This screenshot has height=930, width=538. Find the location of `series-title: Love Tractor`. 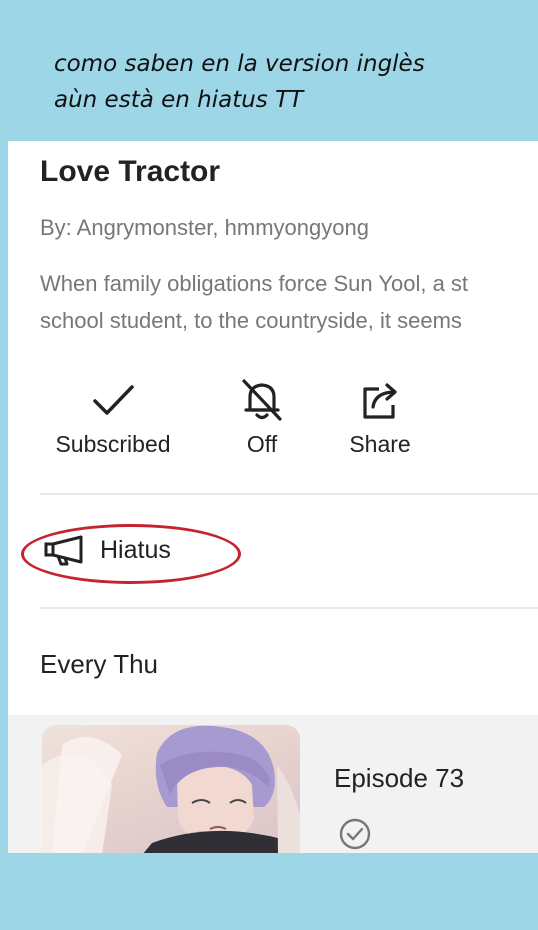

series-title: Love Tractor is located at coordinates (130, 171).